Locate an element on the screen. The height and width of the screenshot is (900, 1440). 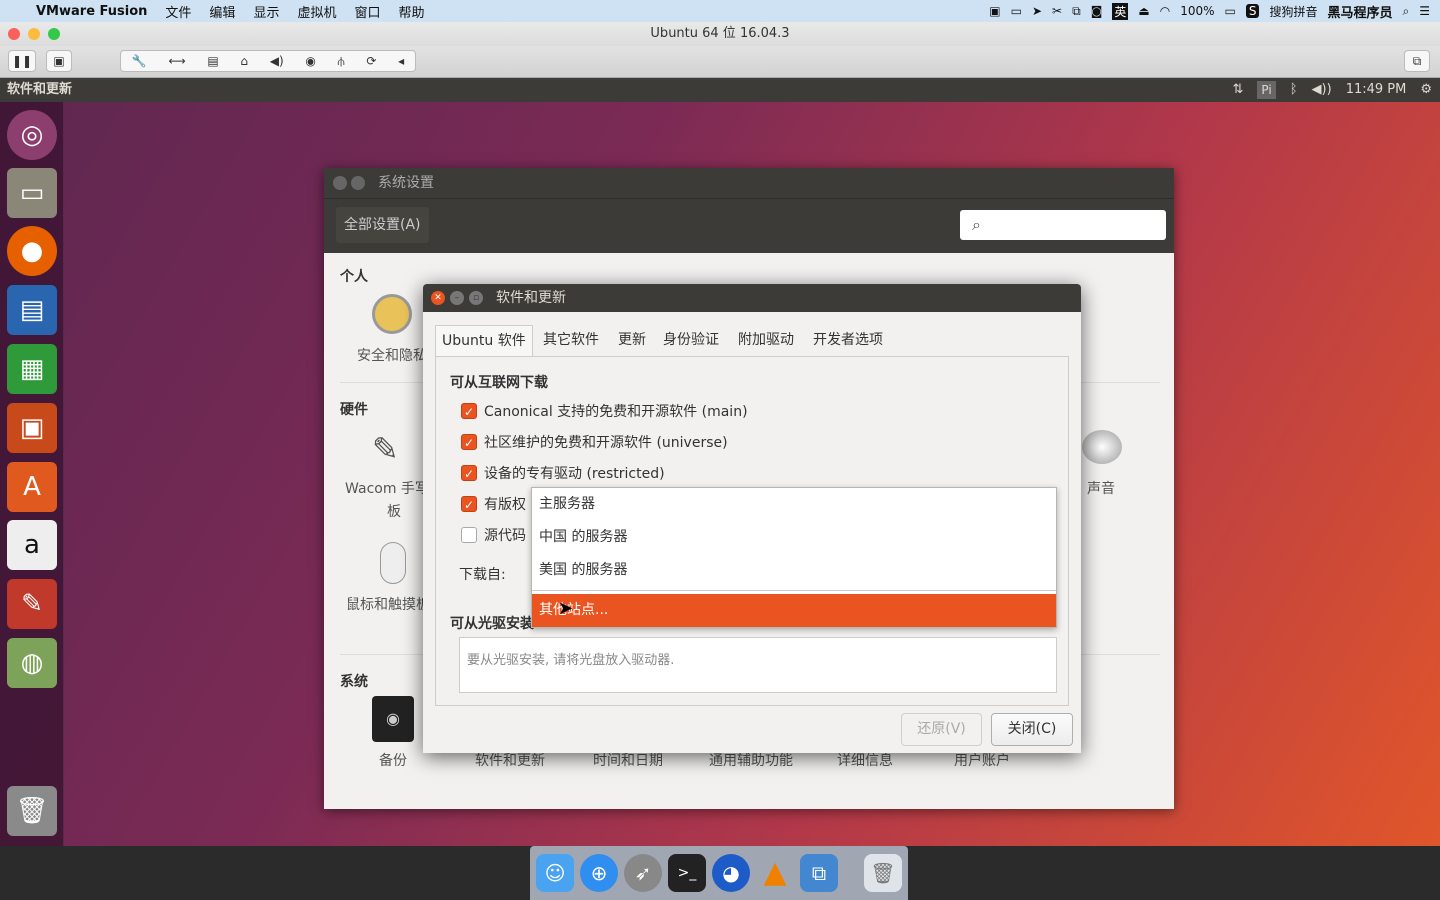
firefox-icon: ● is located at coordinates (32, 251).